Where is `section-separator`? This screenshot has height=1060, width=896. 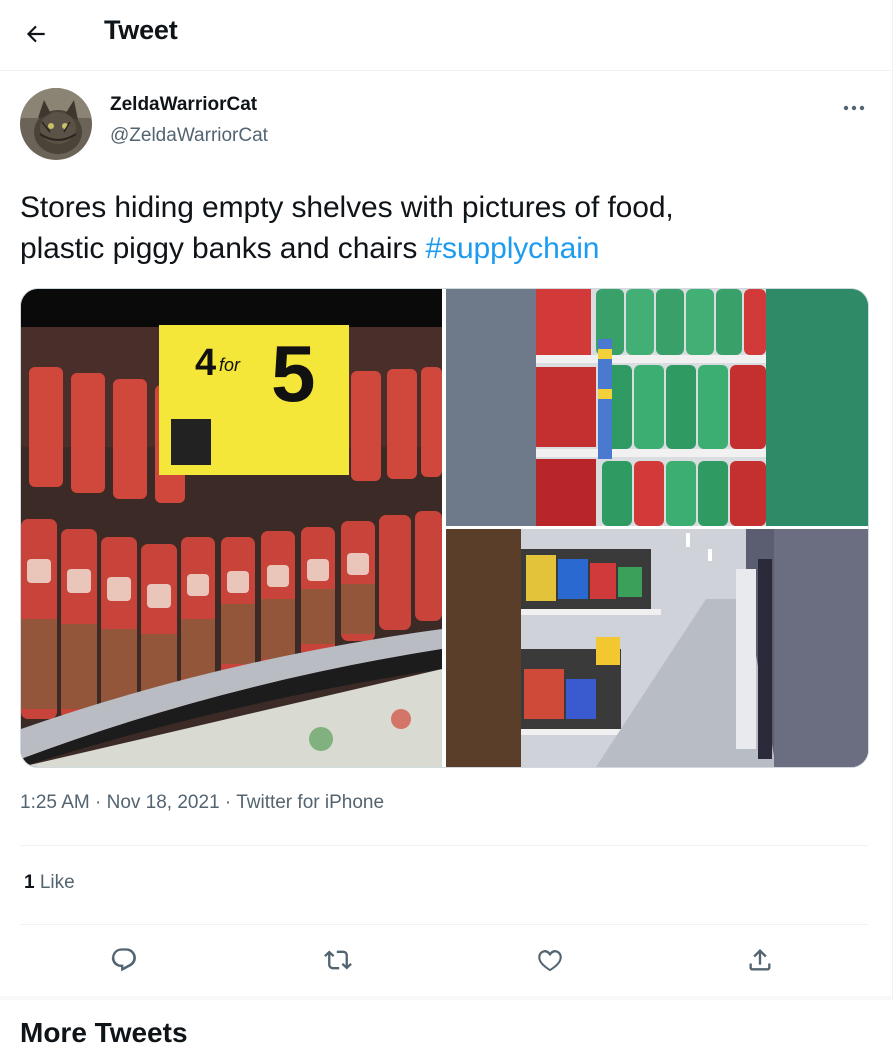 section-separator is located at coordinates (446, 998).